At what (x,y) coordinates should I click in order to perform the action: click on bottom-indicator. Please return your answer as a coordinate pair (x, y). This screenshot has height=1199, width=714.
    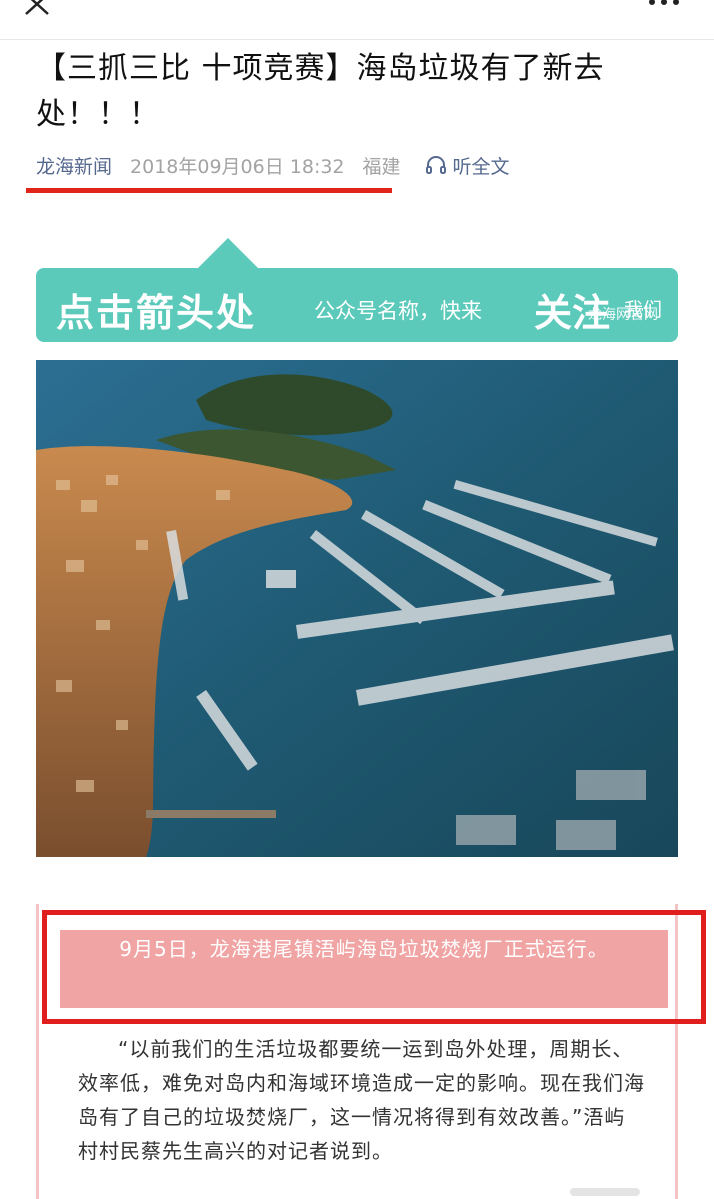
    Looking at the image, I should click on (605, 1192).